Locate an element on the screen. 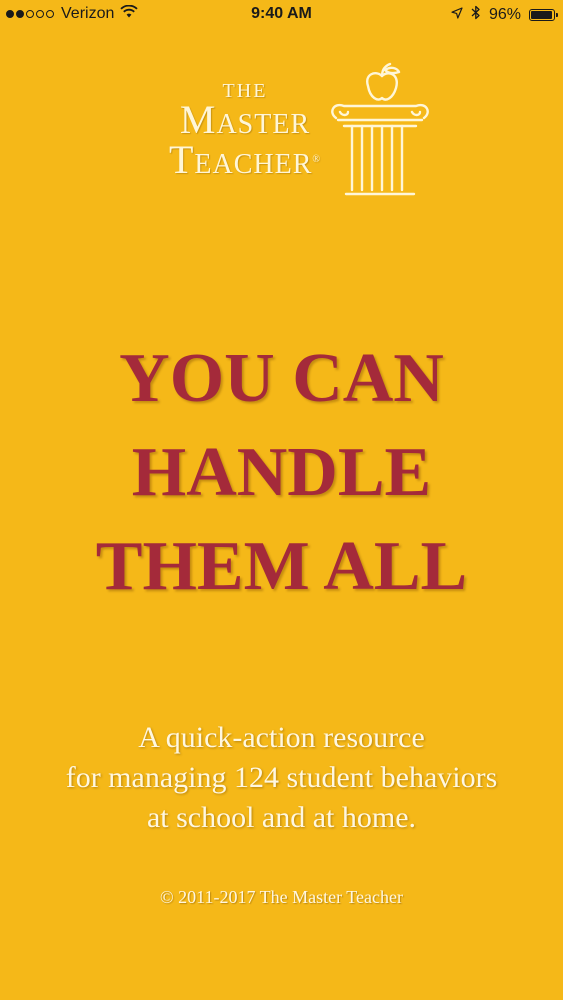  logo-teacher: Teacher® is located at coordinates (245, 160).